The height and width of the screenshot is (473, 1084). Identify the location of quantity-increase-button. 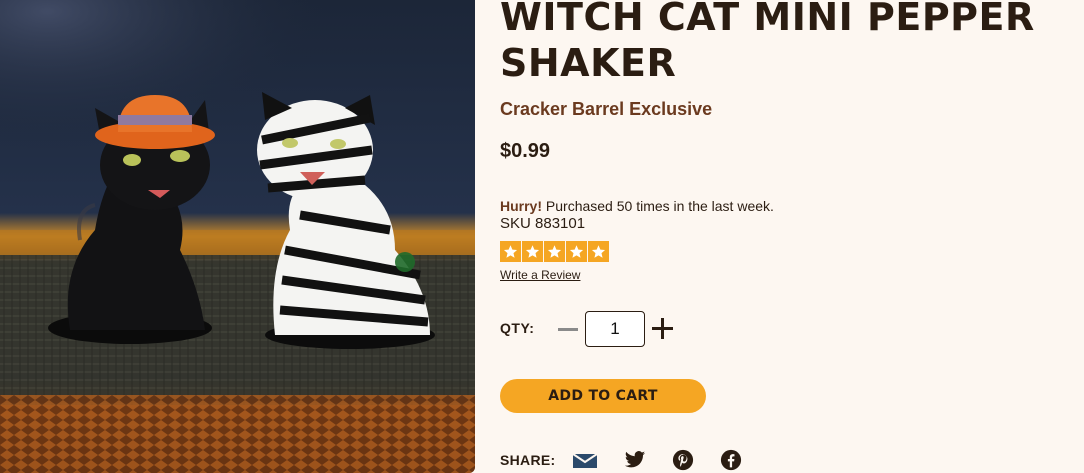
(663, 329).